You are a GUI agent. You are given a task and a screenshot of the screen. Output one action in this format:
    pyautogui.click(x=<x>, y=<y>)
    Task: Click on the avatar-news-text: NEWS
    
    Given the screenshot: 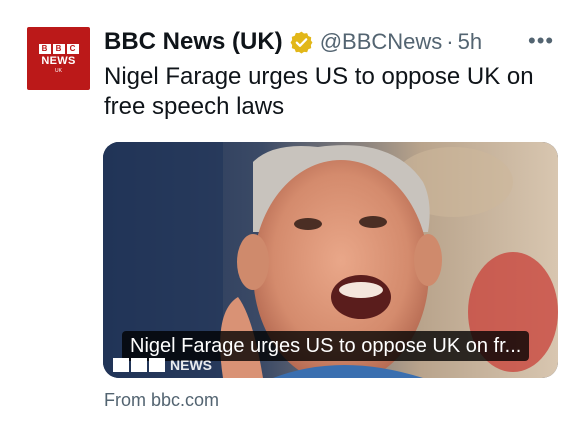 What is the action you would take?
    pyautogui.click(x=58, y=60)
    